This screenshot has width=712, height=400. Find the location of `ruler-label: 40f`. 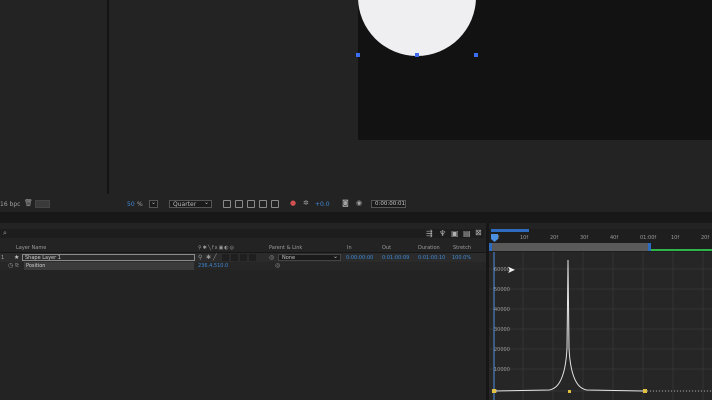

ruler-label: 40f is located at coordinates (614, 238).